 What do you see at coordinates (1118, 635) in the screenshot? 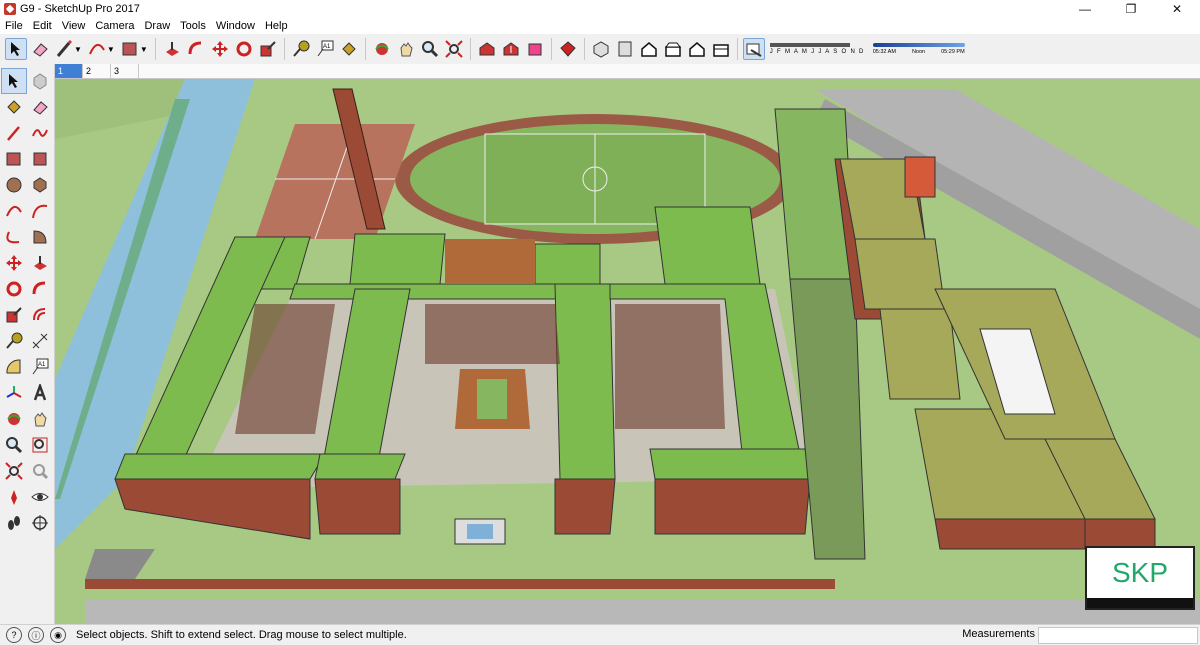
I see `measurements-input` at bounding box center [1118, 635].